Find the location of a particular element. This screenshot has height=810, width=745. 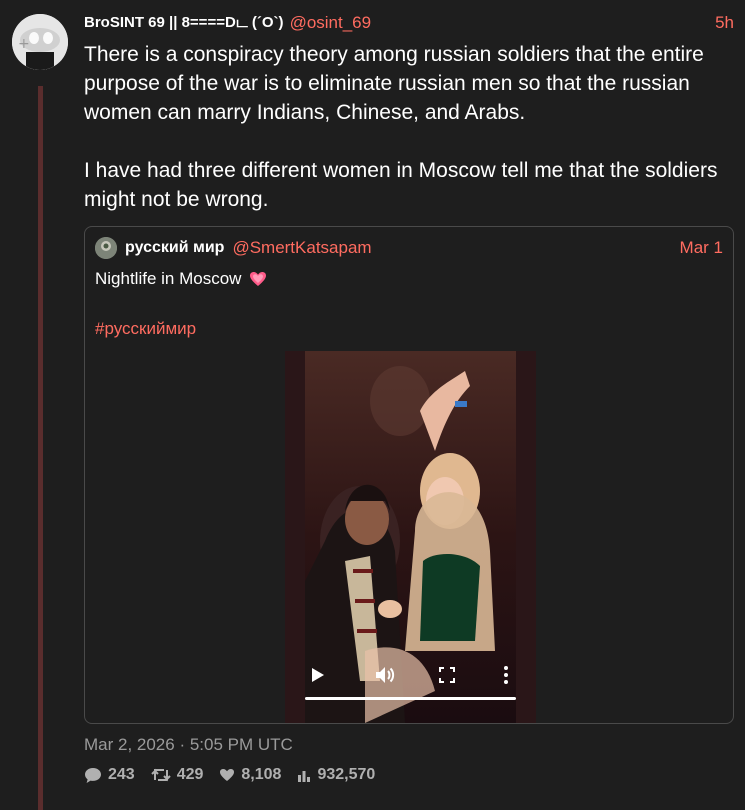

quoted-date: Mar 1 is located at coordinates (701, 248).